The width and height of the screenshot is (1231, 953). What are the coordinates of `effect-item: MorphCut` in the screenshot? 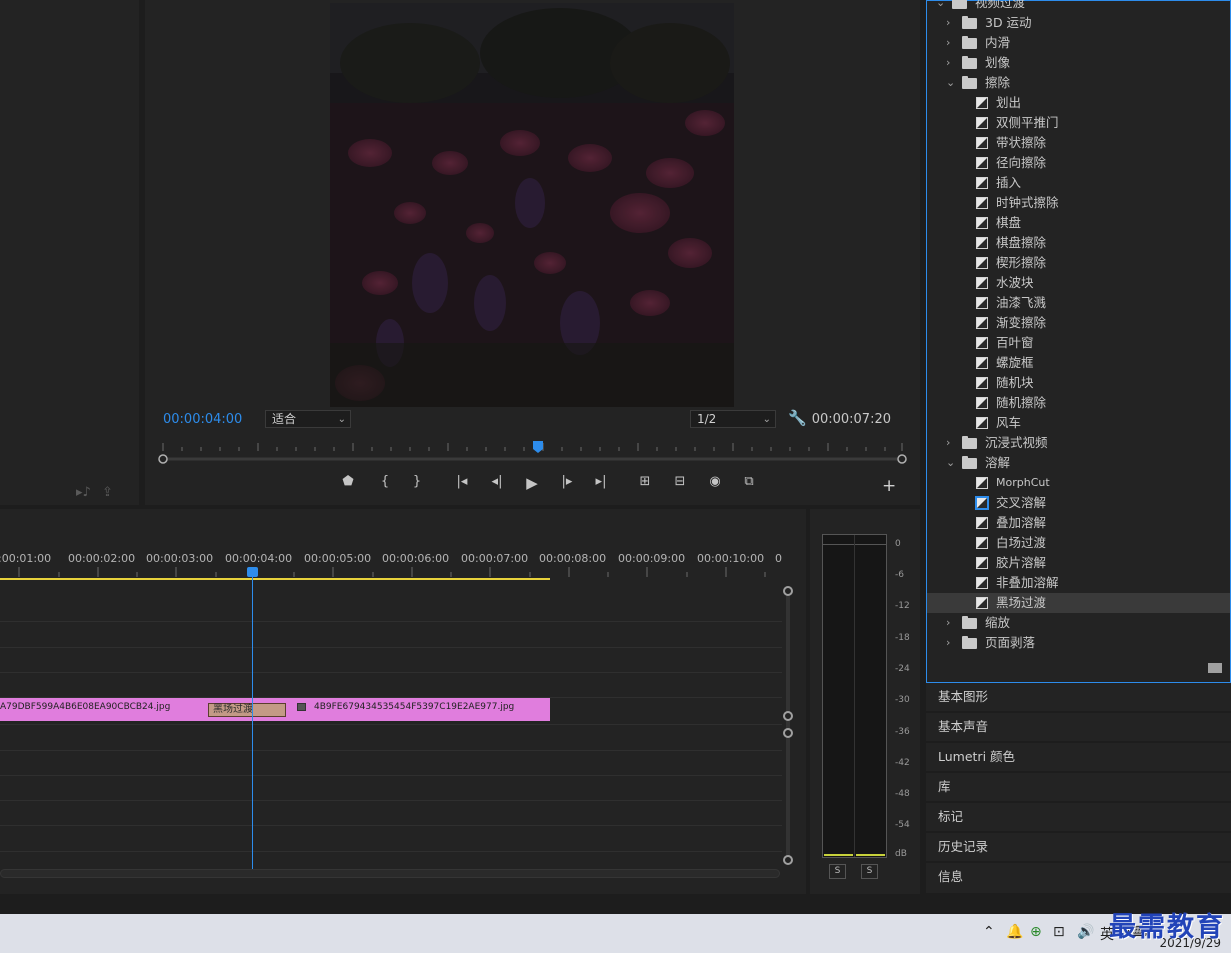 It's located at (1078, 483).